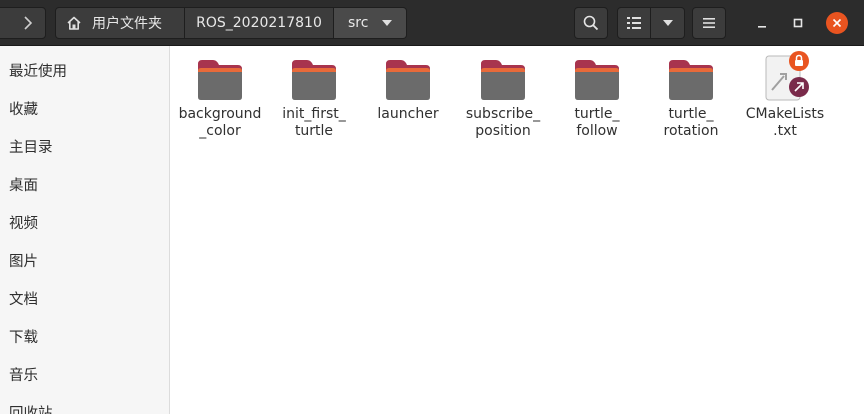 This screenshot has height=414, width=864. I want to click on file-name: turtle_ rotation, so click(691, 122).